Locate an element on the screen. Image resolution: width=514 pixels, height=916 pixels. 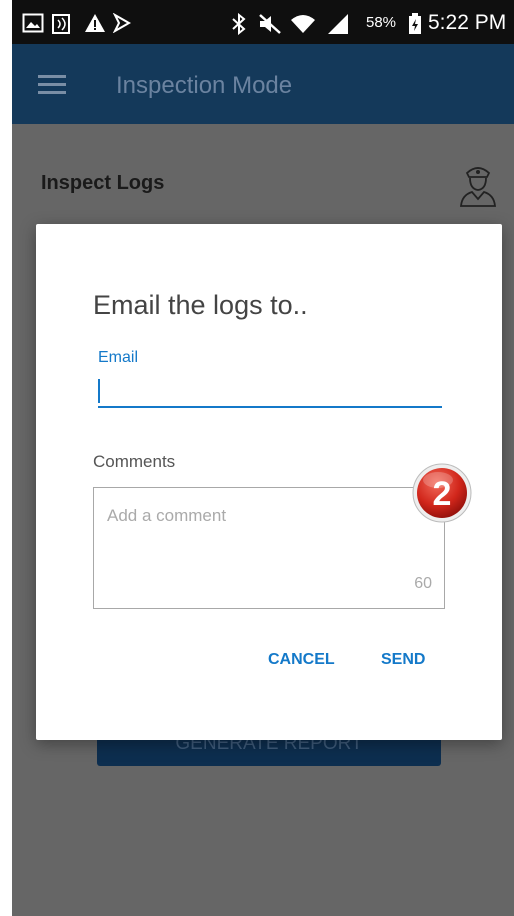
app-bar: Inspection Mode is located at coordinates (263, 84).